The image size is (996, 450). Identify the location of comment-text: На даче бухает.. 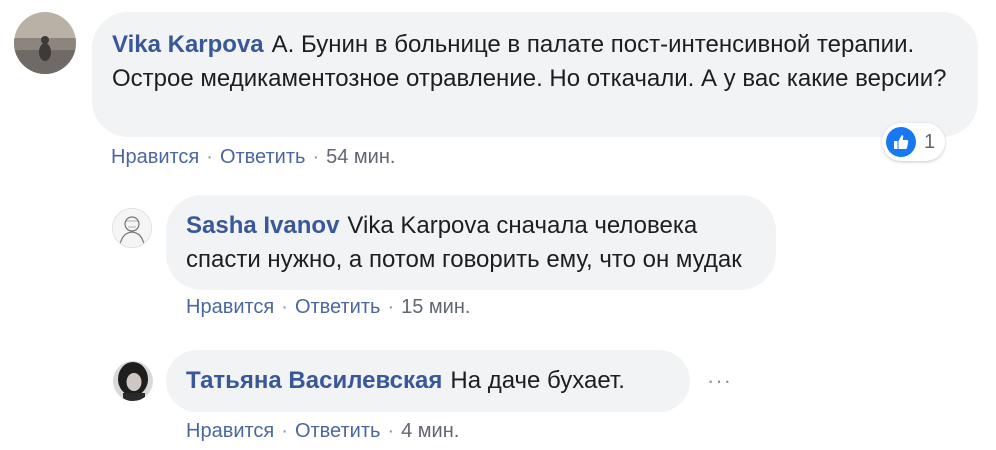
(537, 380).